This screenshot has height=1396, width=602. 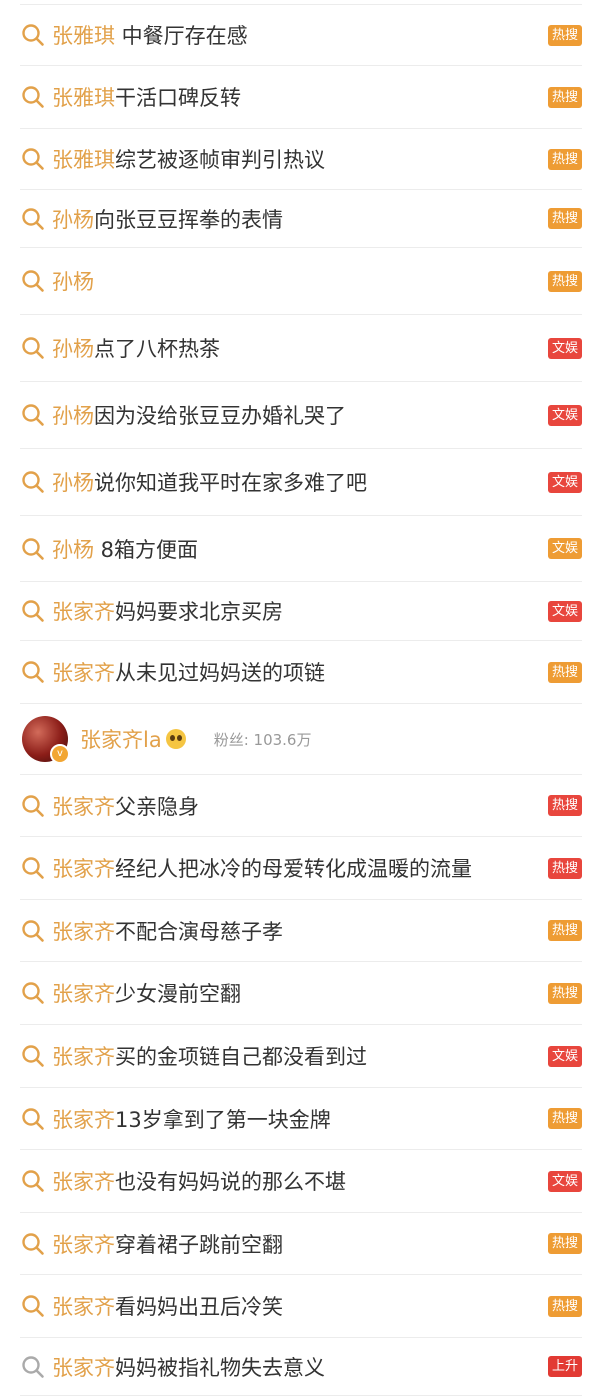 I want to click on suggestion-text: 张家齐父亲隐身, so click(x=300, y=806).